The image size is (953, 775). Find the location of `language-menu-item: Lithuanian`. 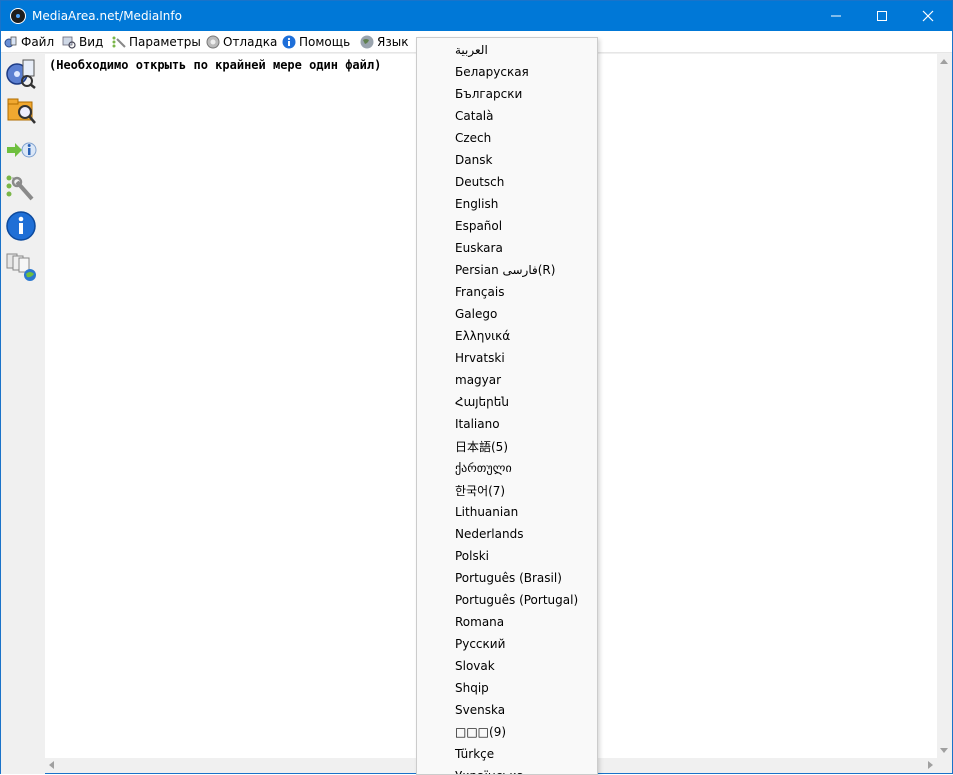

language-menu-item: Lithuanian is located at coordinates (507, 512).